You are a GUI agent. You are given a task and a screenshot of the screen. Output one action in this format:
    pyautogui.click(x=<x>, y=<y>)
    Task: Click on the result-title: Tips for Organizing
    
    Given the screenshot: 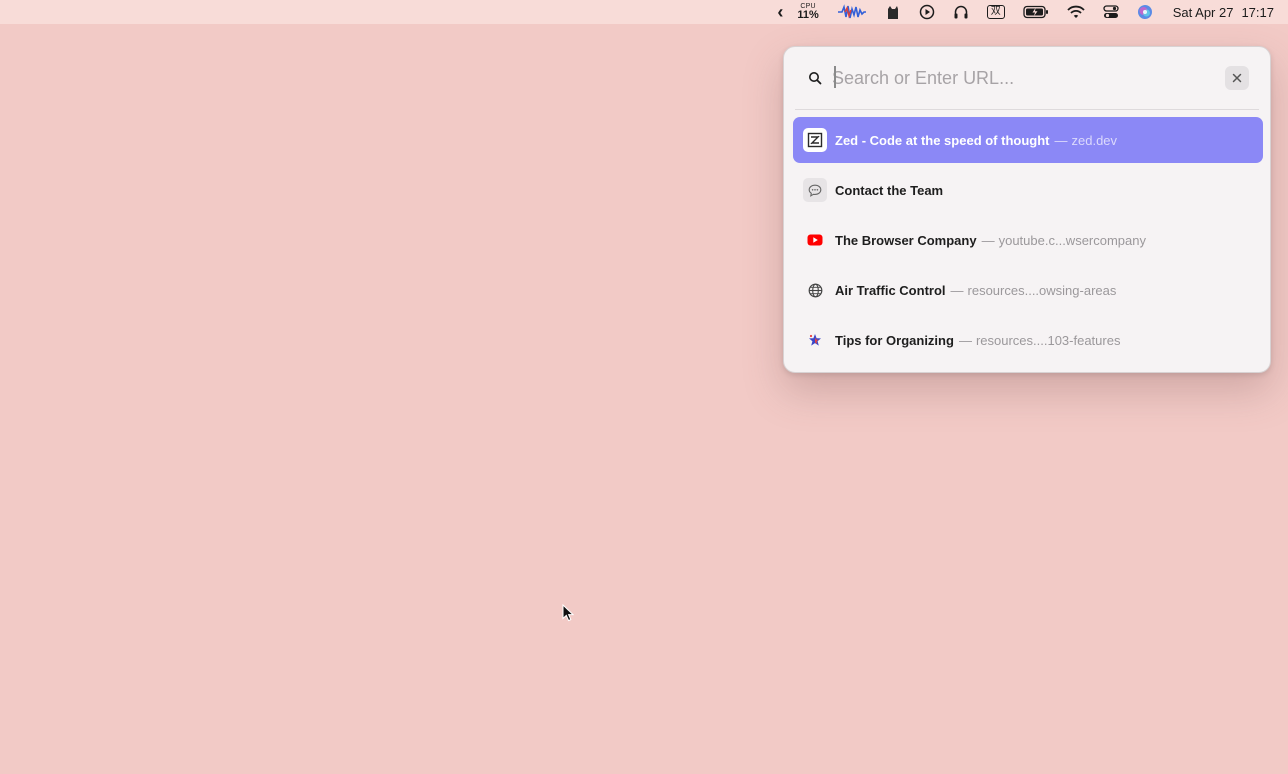 What is the action you would take?
    pyautogui.click(x=894, y=340)
    